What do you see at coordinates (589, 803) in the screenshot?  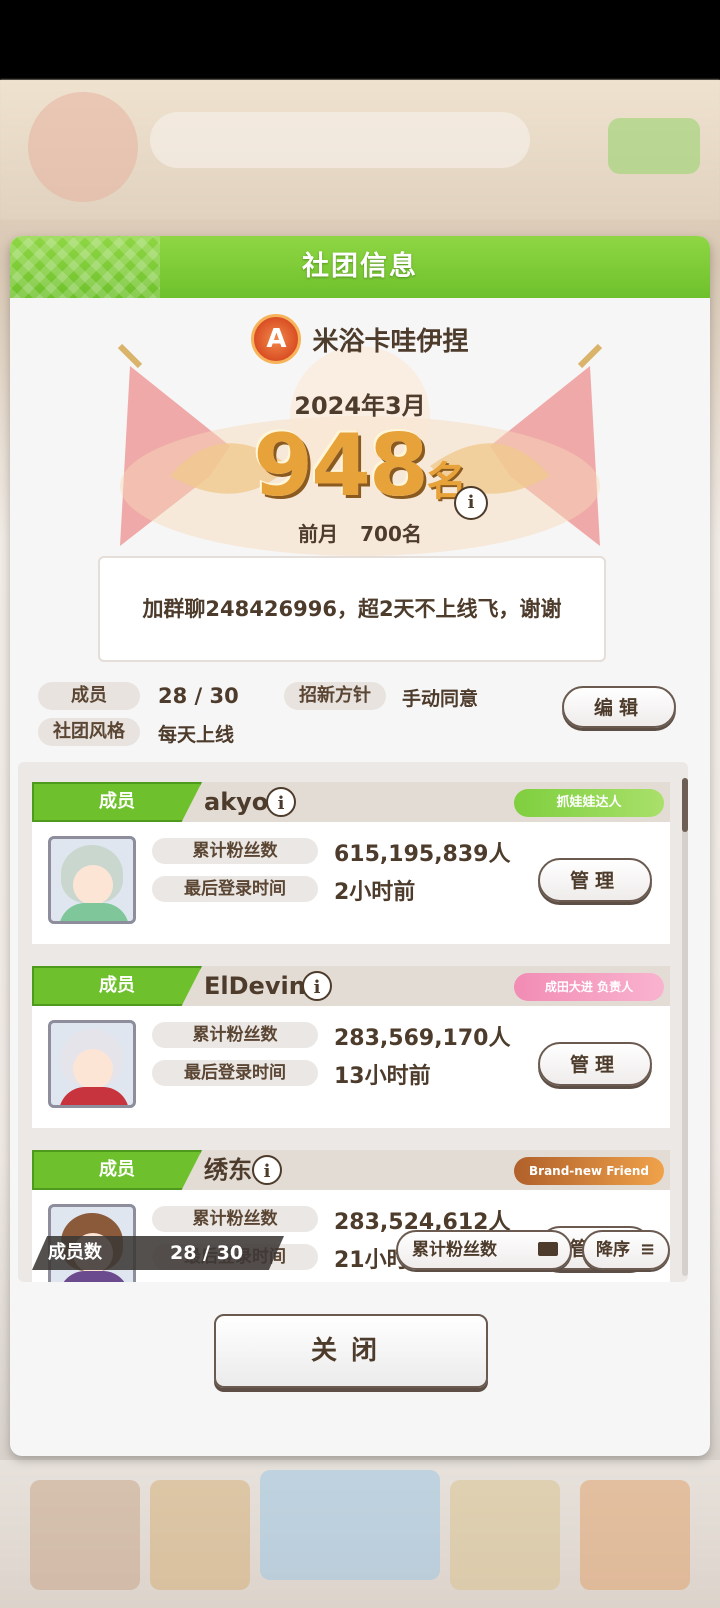 I see `member-title-badge: 抓娃娃达人` at bounding box center [589, 803].